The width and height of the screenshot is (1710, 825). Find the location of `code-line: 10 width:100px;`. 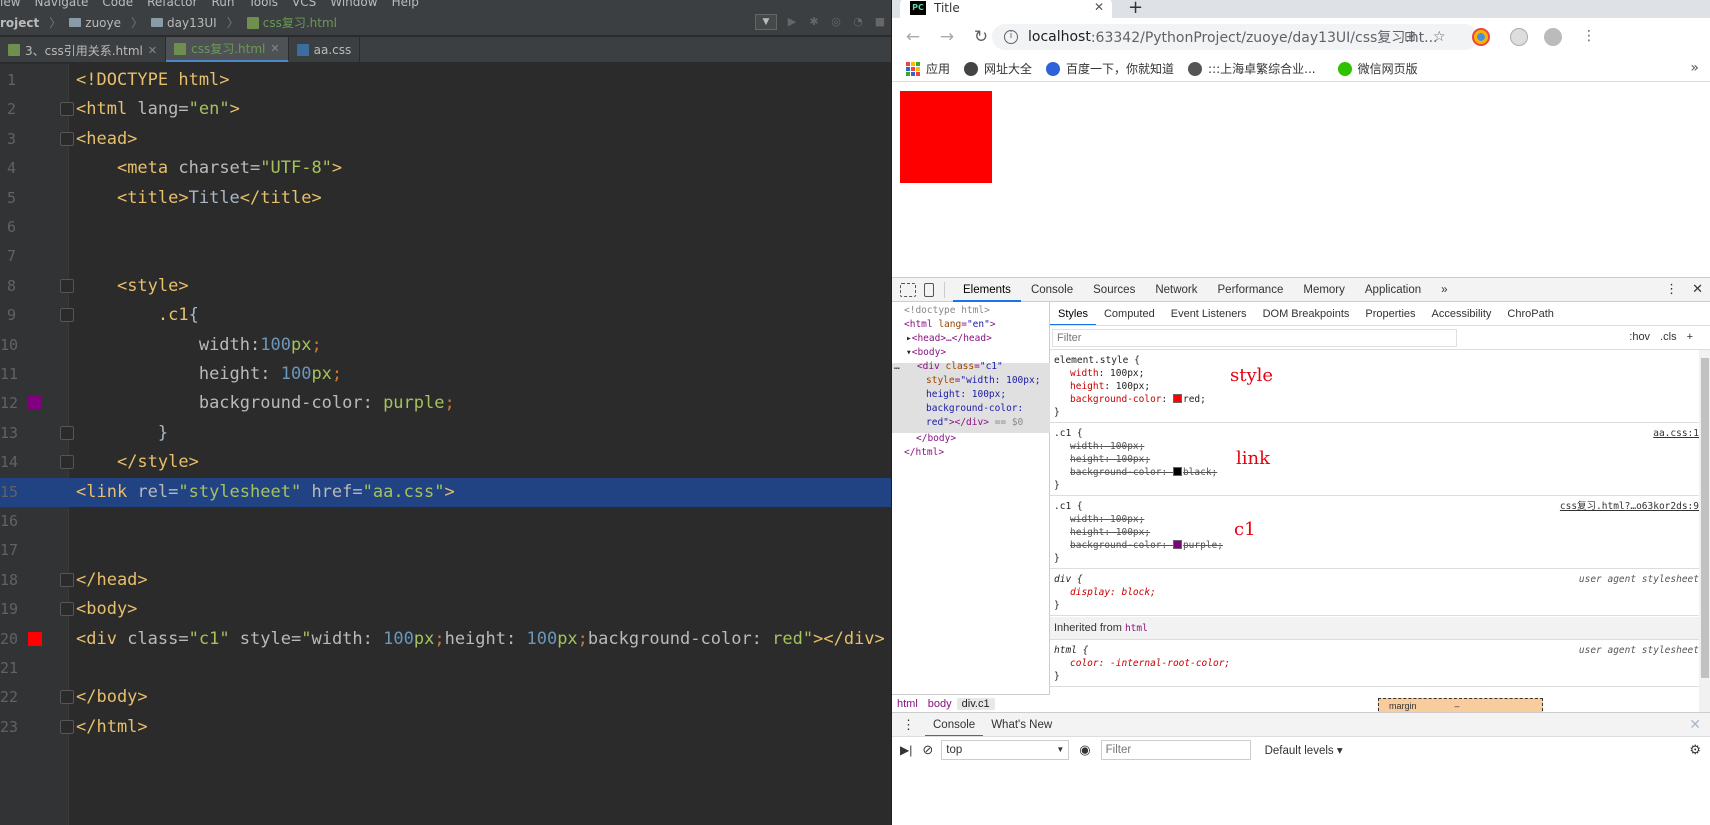

code-line: 10 width:100px; is located at coordinates (445, 345).